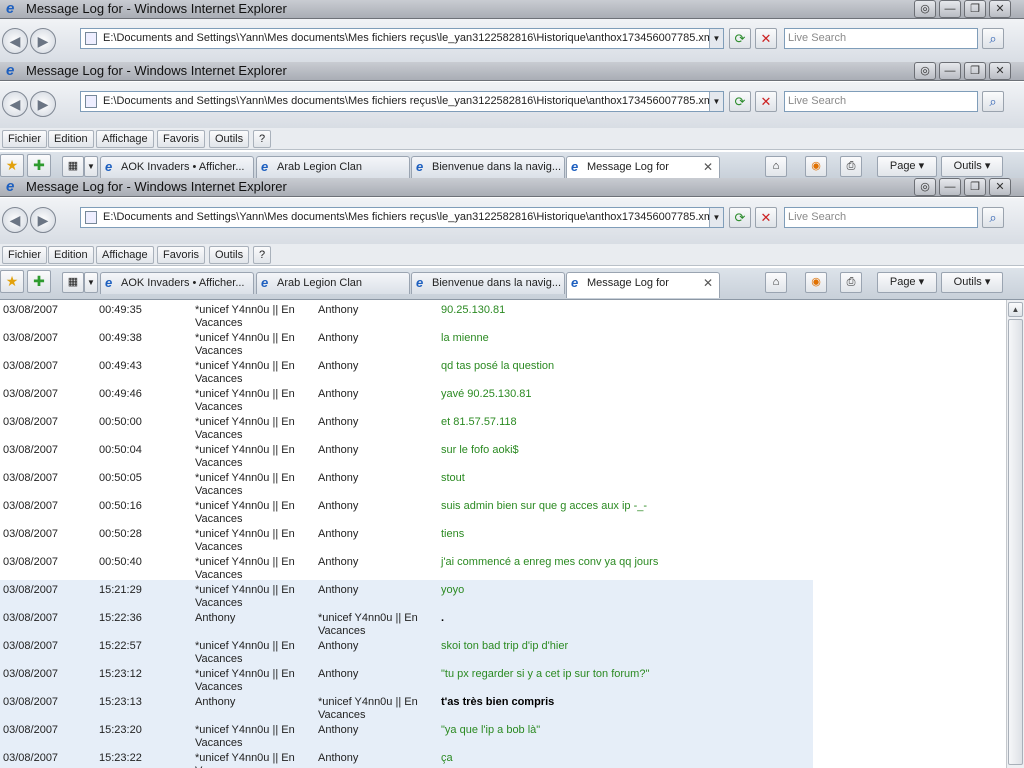 Image resolution: width=1024 pixels, height=768 pixels. Describe the element at coordinates (967, 282) in the screenshot. I see `tools-label: Outils` at that location.